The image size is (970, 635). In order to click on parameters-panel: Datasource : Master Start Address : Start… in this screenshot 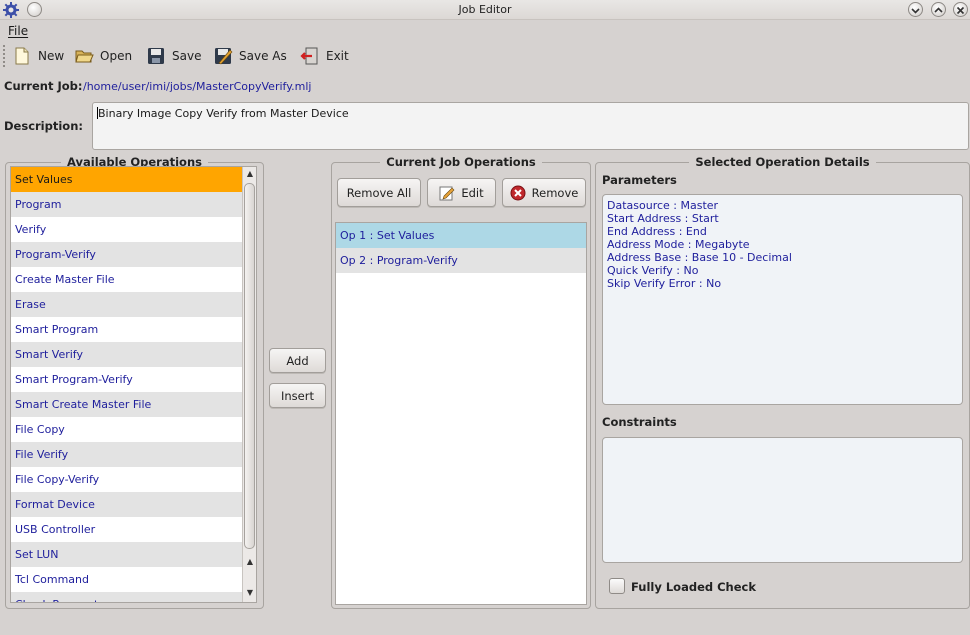, I will do `click(782, 299)`.